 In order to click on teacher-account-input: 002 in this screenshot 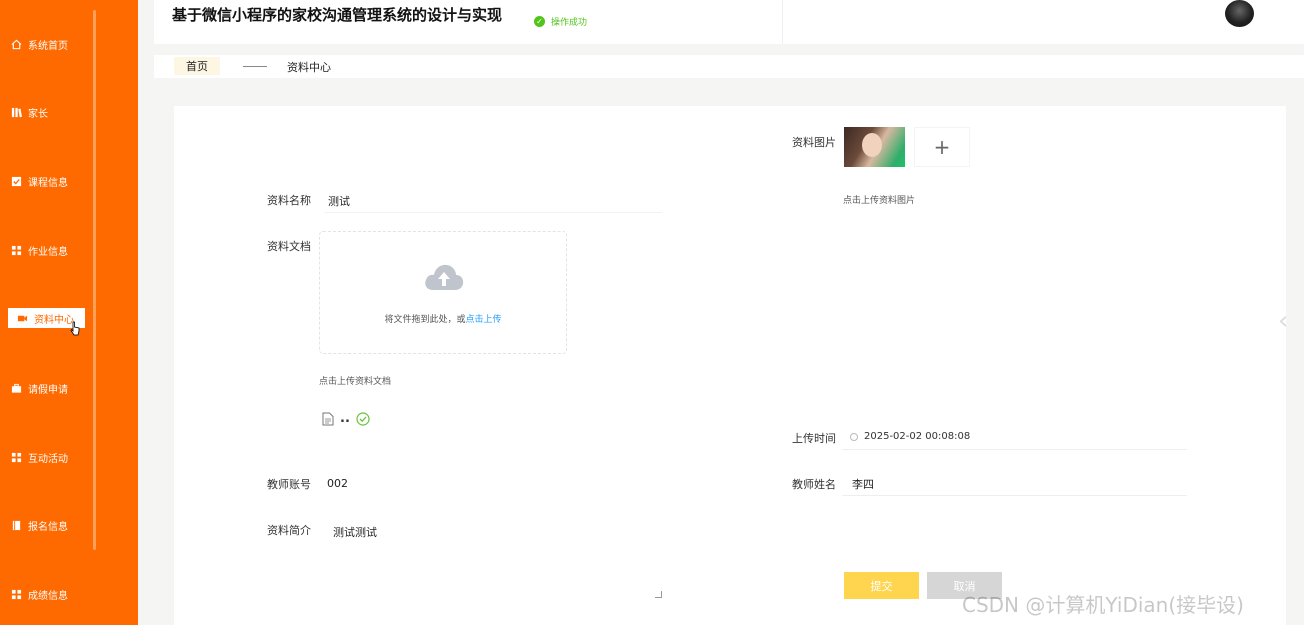, I will do `click(337, 483)`.